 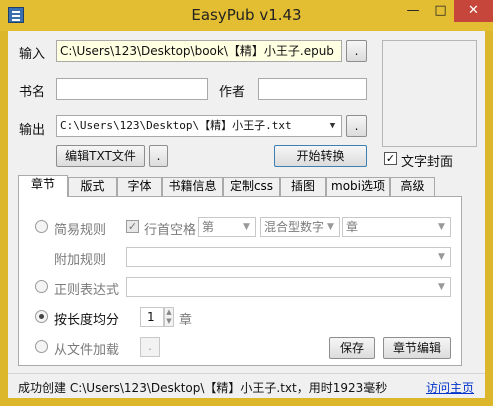 I want to click on extra-rule-combo: ▼, so click(x=288, y=257).